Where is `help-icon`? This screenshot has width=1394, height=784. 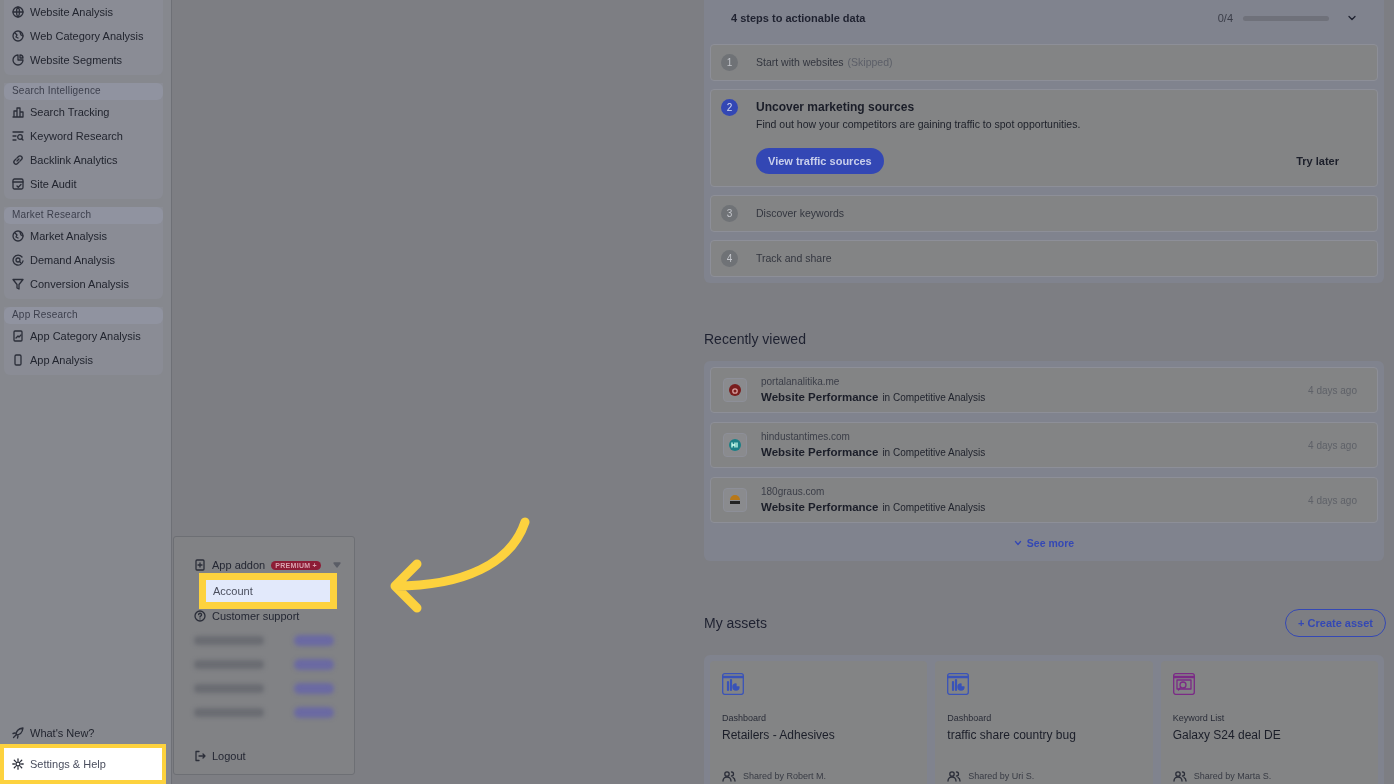
help-icon is located at coordinates (200, 616).